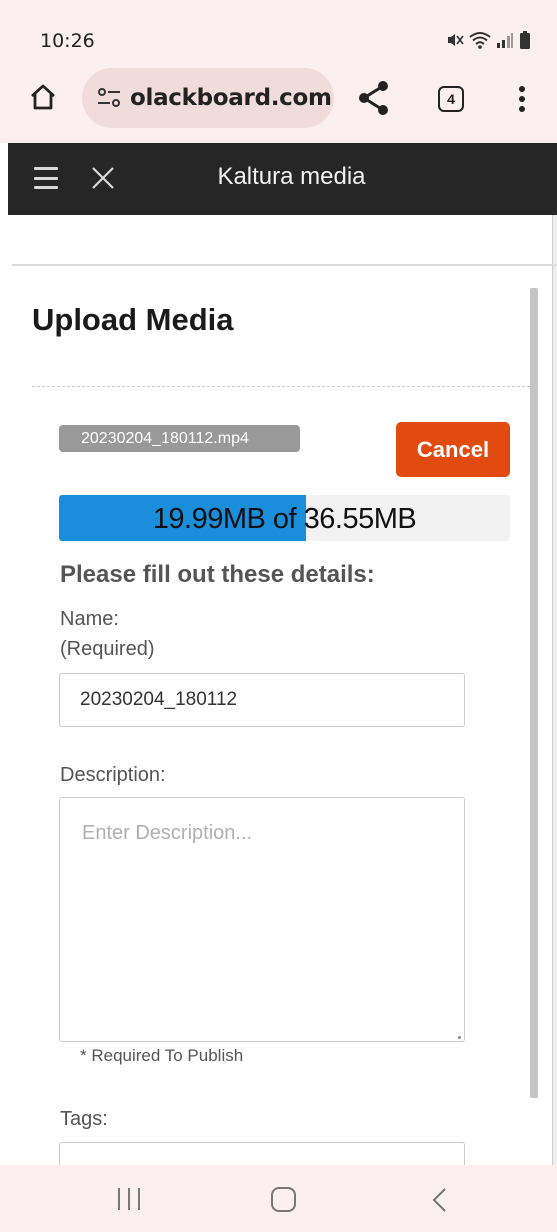 This screenshot has width=557, height=1232. I want to click on upload-progress-bar: 19.99MB of 36.55MB, so click(284, 518).